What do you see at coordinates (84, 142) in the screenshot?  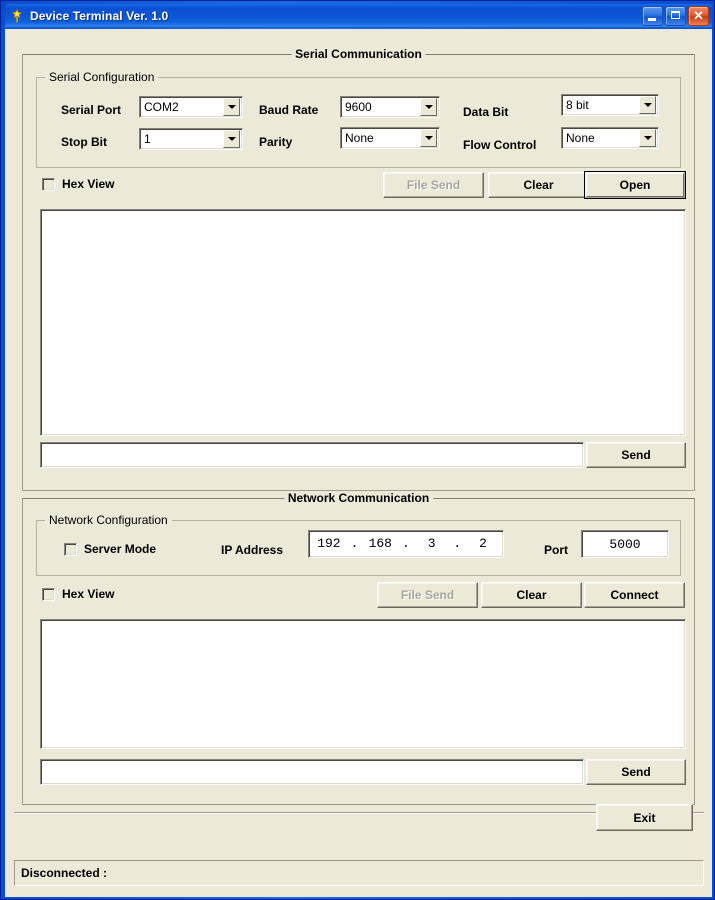 I see `stop-bit-label: Stop Bit` at bounding box center [84, 142].